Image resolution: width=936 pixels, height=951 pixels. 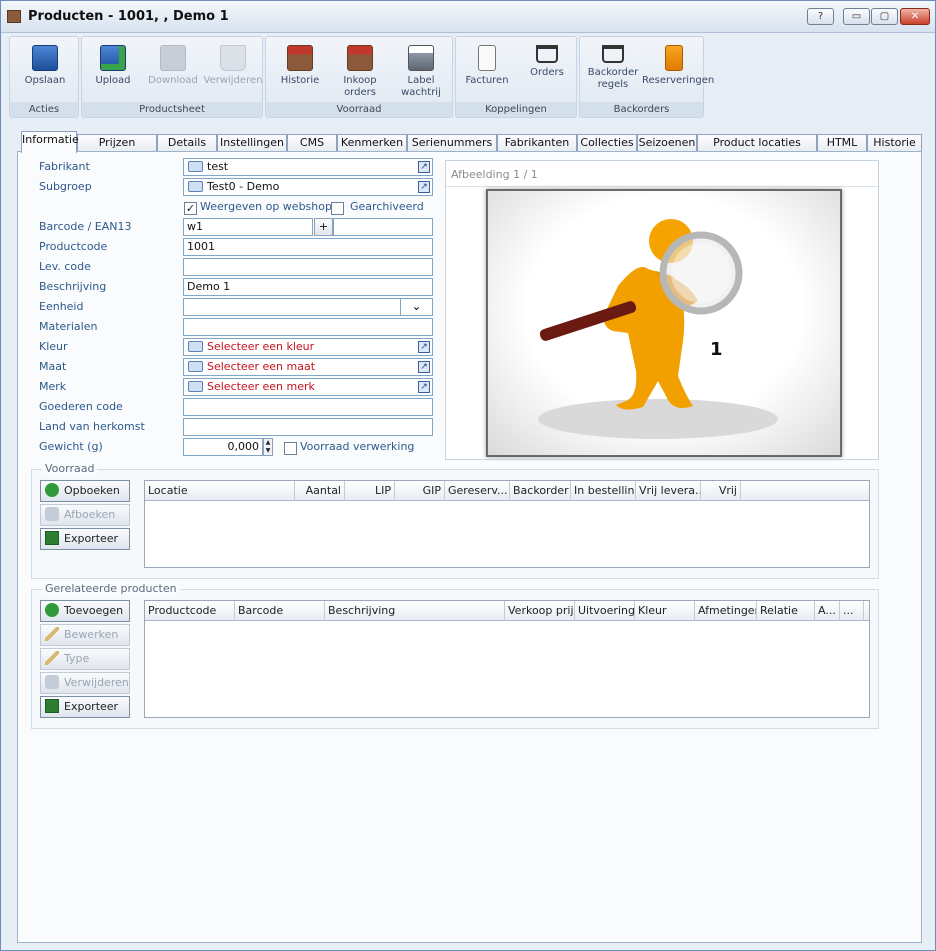 I want to click on col-vrij: Vrij, so click(x=721, y=491).